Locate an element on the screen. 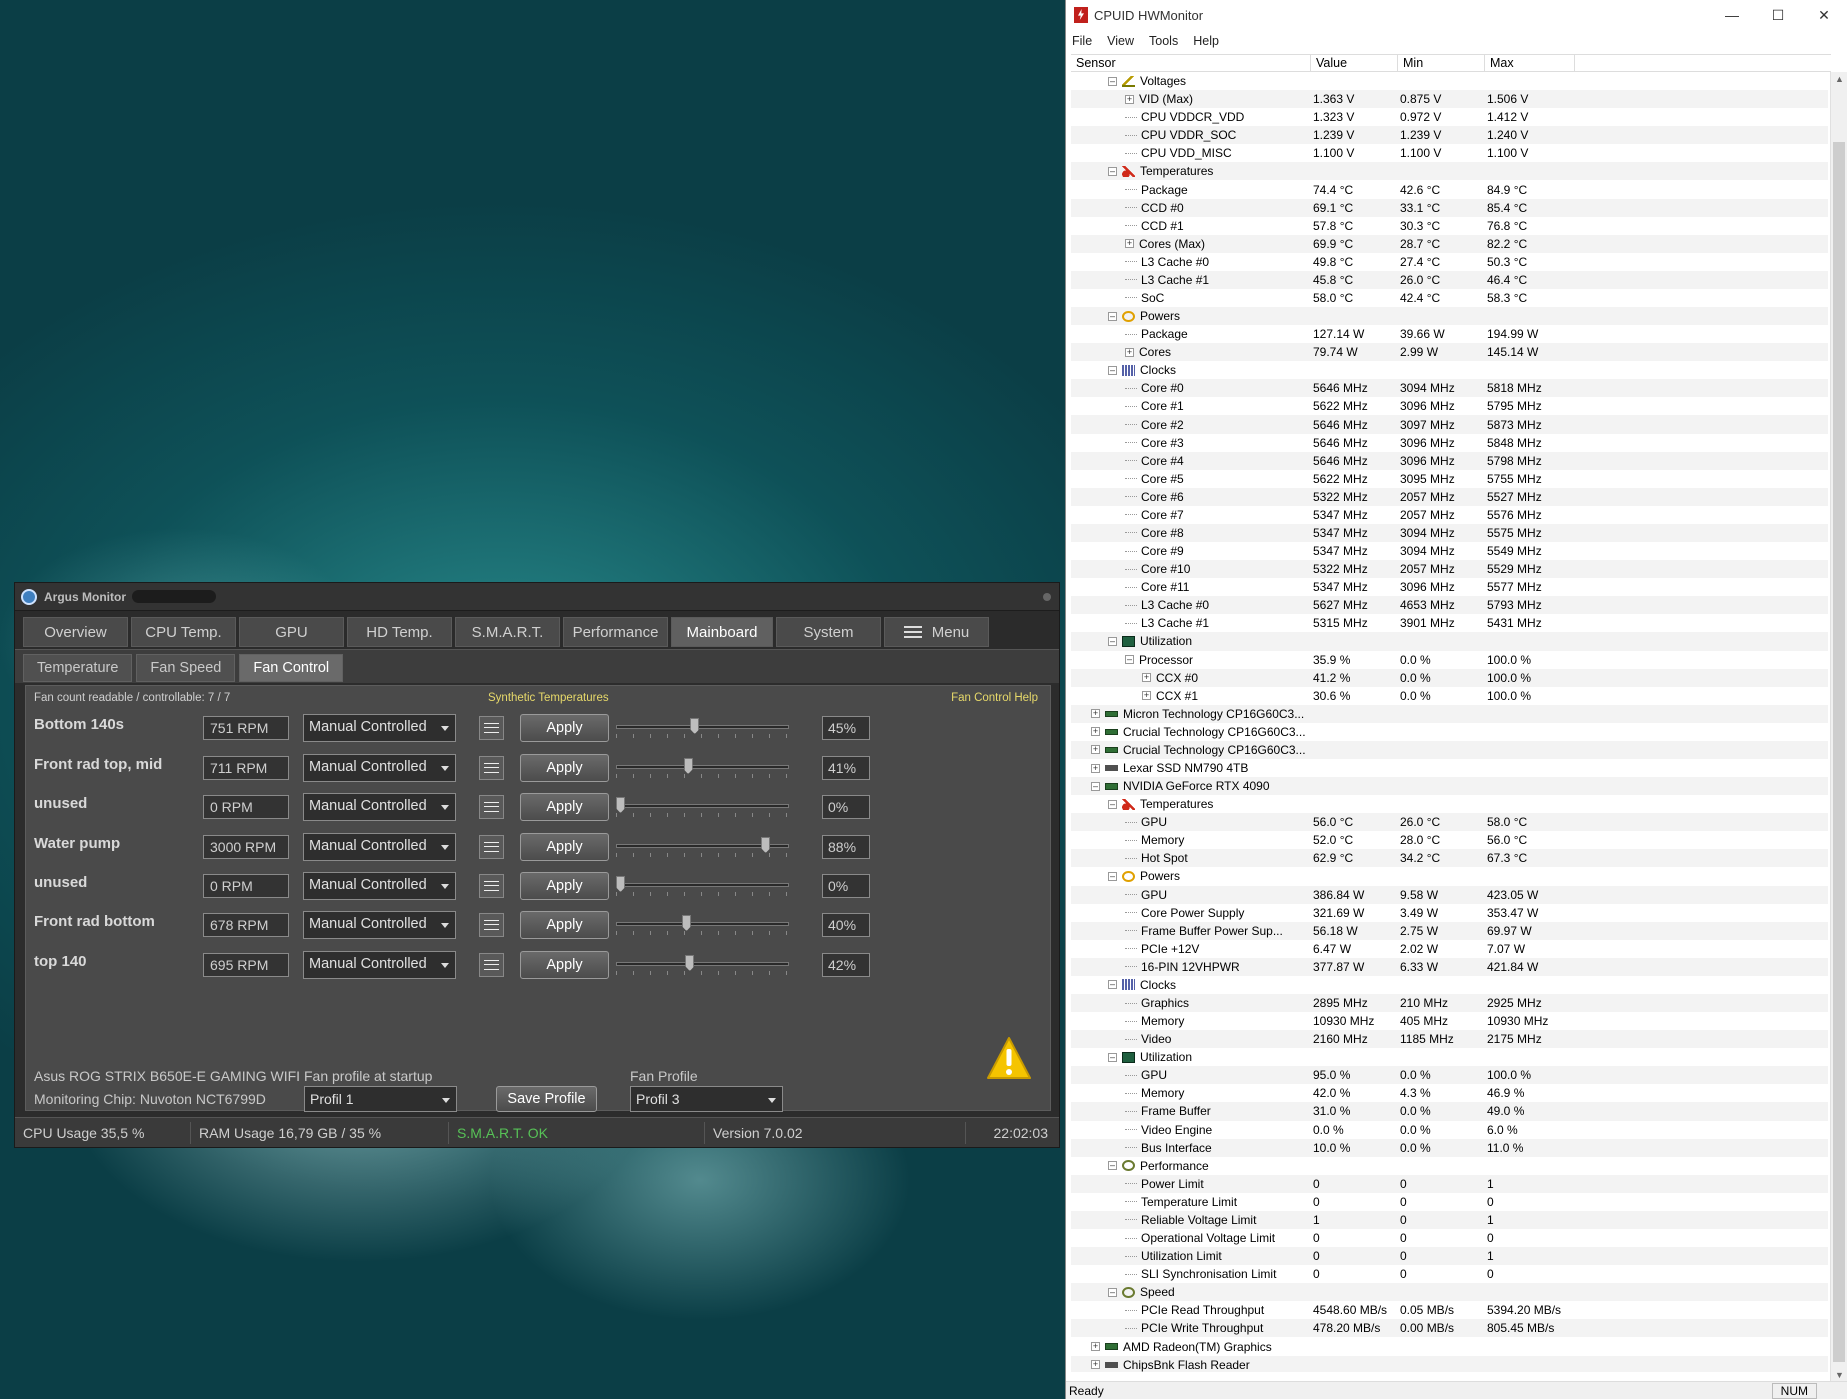 This screenshot has width=1847, height=1399. sensor-row: L3 Cache #1 45.8 °C 26.0 °C 46.4 °C is located at coordinates (1449, 279).